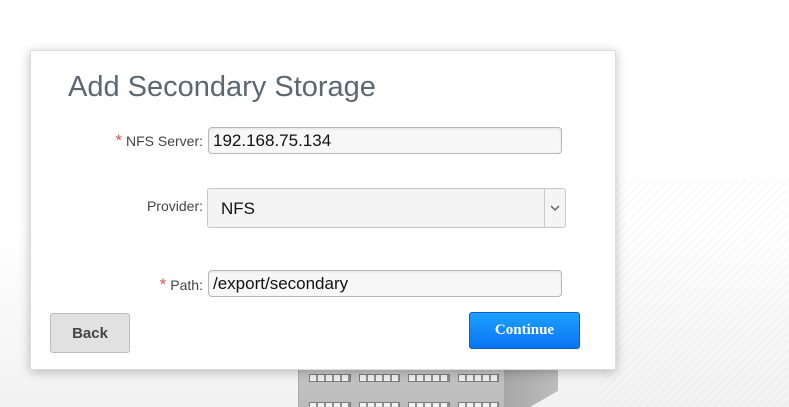 This screenshot has width=789, height=407. What do you see at coordinates (90, 333) in the screenshot?
I see `back-button: Back` at bounding box center [90, 333].